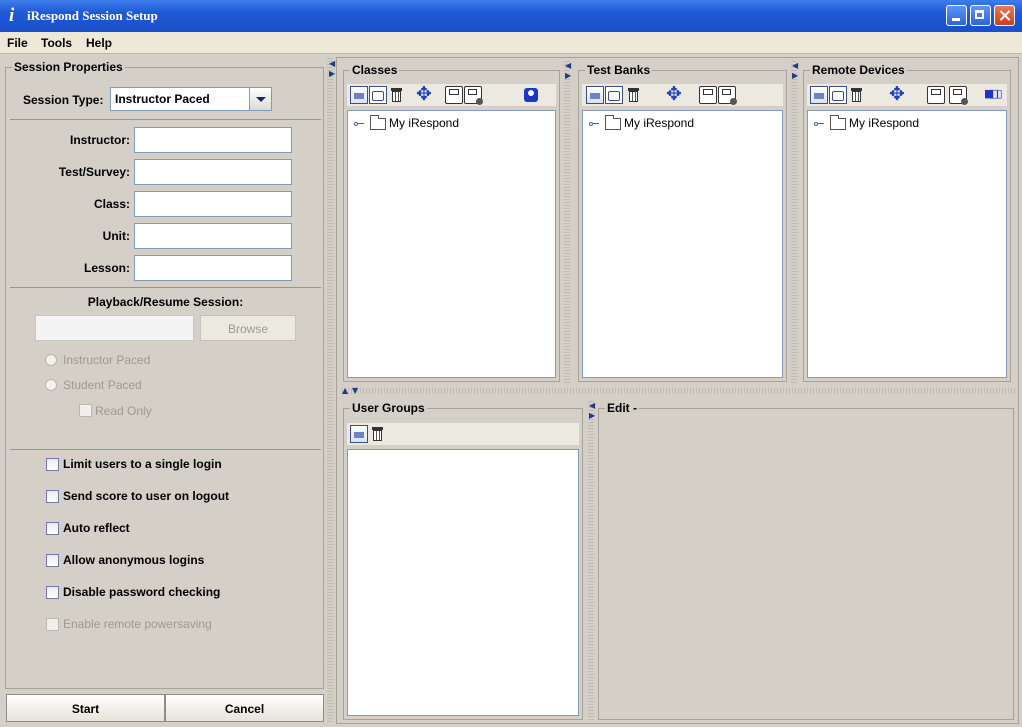 Image resolution: width=1022 pixels, height=727 pixels. I want to click on unit-label: Unit:, so click(116, 236).